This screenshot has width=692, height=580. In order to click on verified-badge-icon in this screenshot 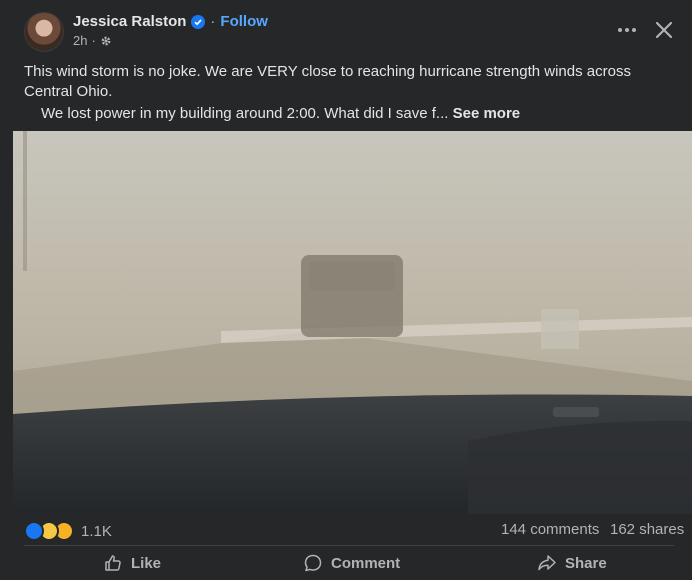, I will do `click(198, 21)`.